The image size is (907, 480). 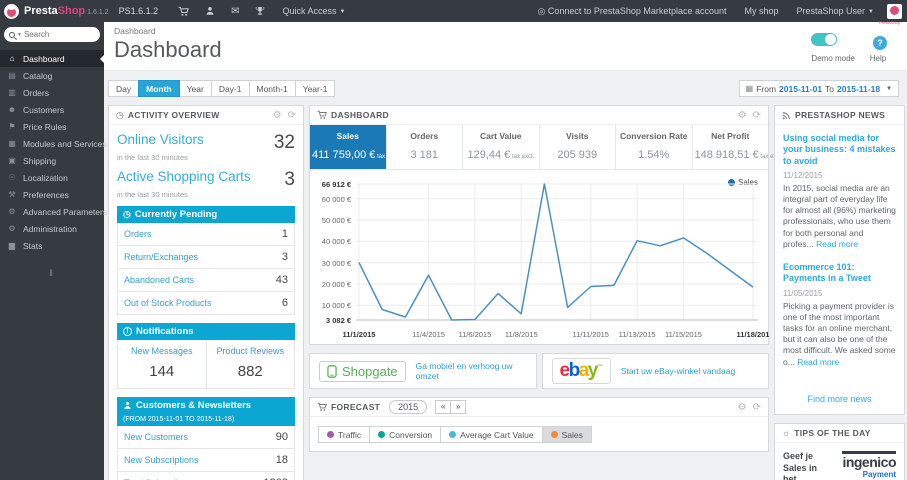 What do you see at coordinates (66, 11) in the screenshot?
I see `brand: PrestaShop 1.6.1.2` at bounding box center [66, 11].